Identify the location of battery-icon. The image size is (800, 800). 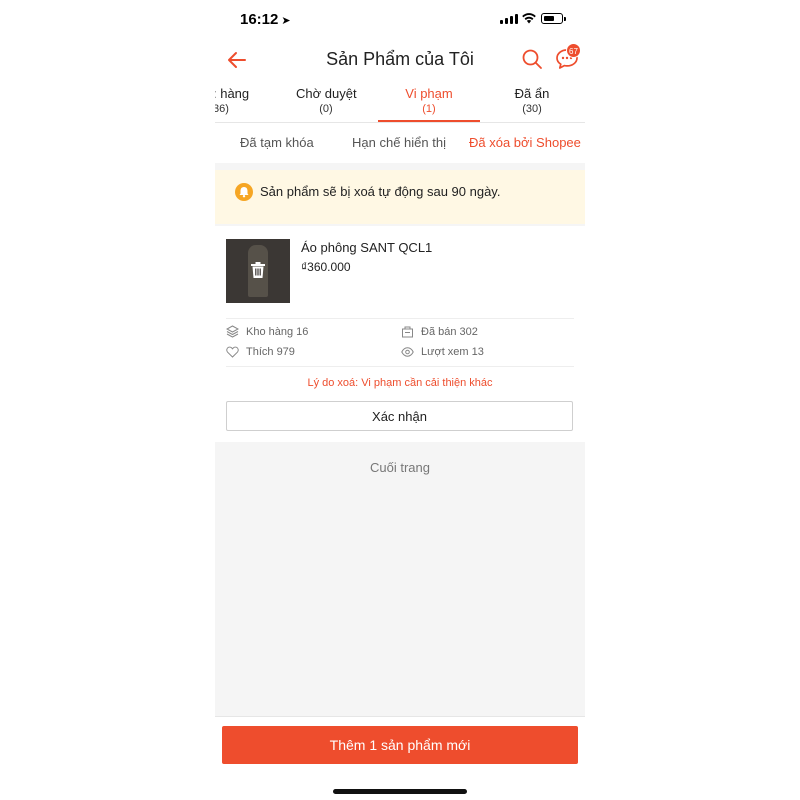
(553, 18).